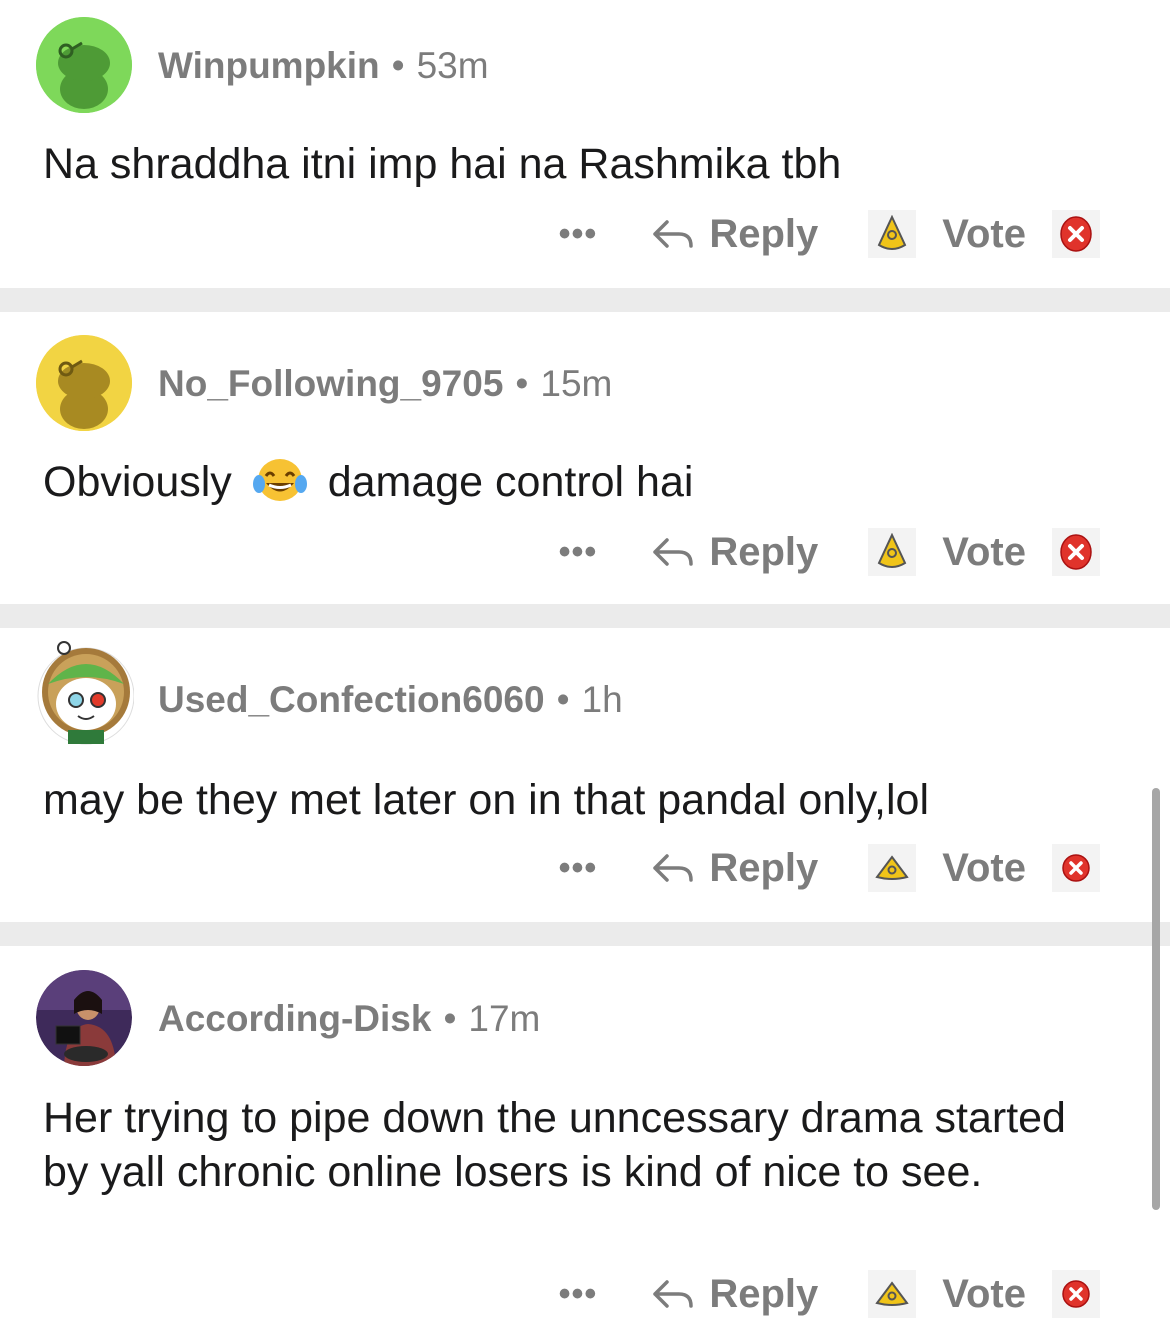 The height and width of the screenshot is (1344, 1170). What do you see at coordinates (279, 480) in the screenshot?
I see `tears-of-joy-emoji-icon` at bounding box center [279, 480].